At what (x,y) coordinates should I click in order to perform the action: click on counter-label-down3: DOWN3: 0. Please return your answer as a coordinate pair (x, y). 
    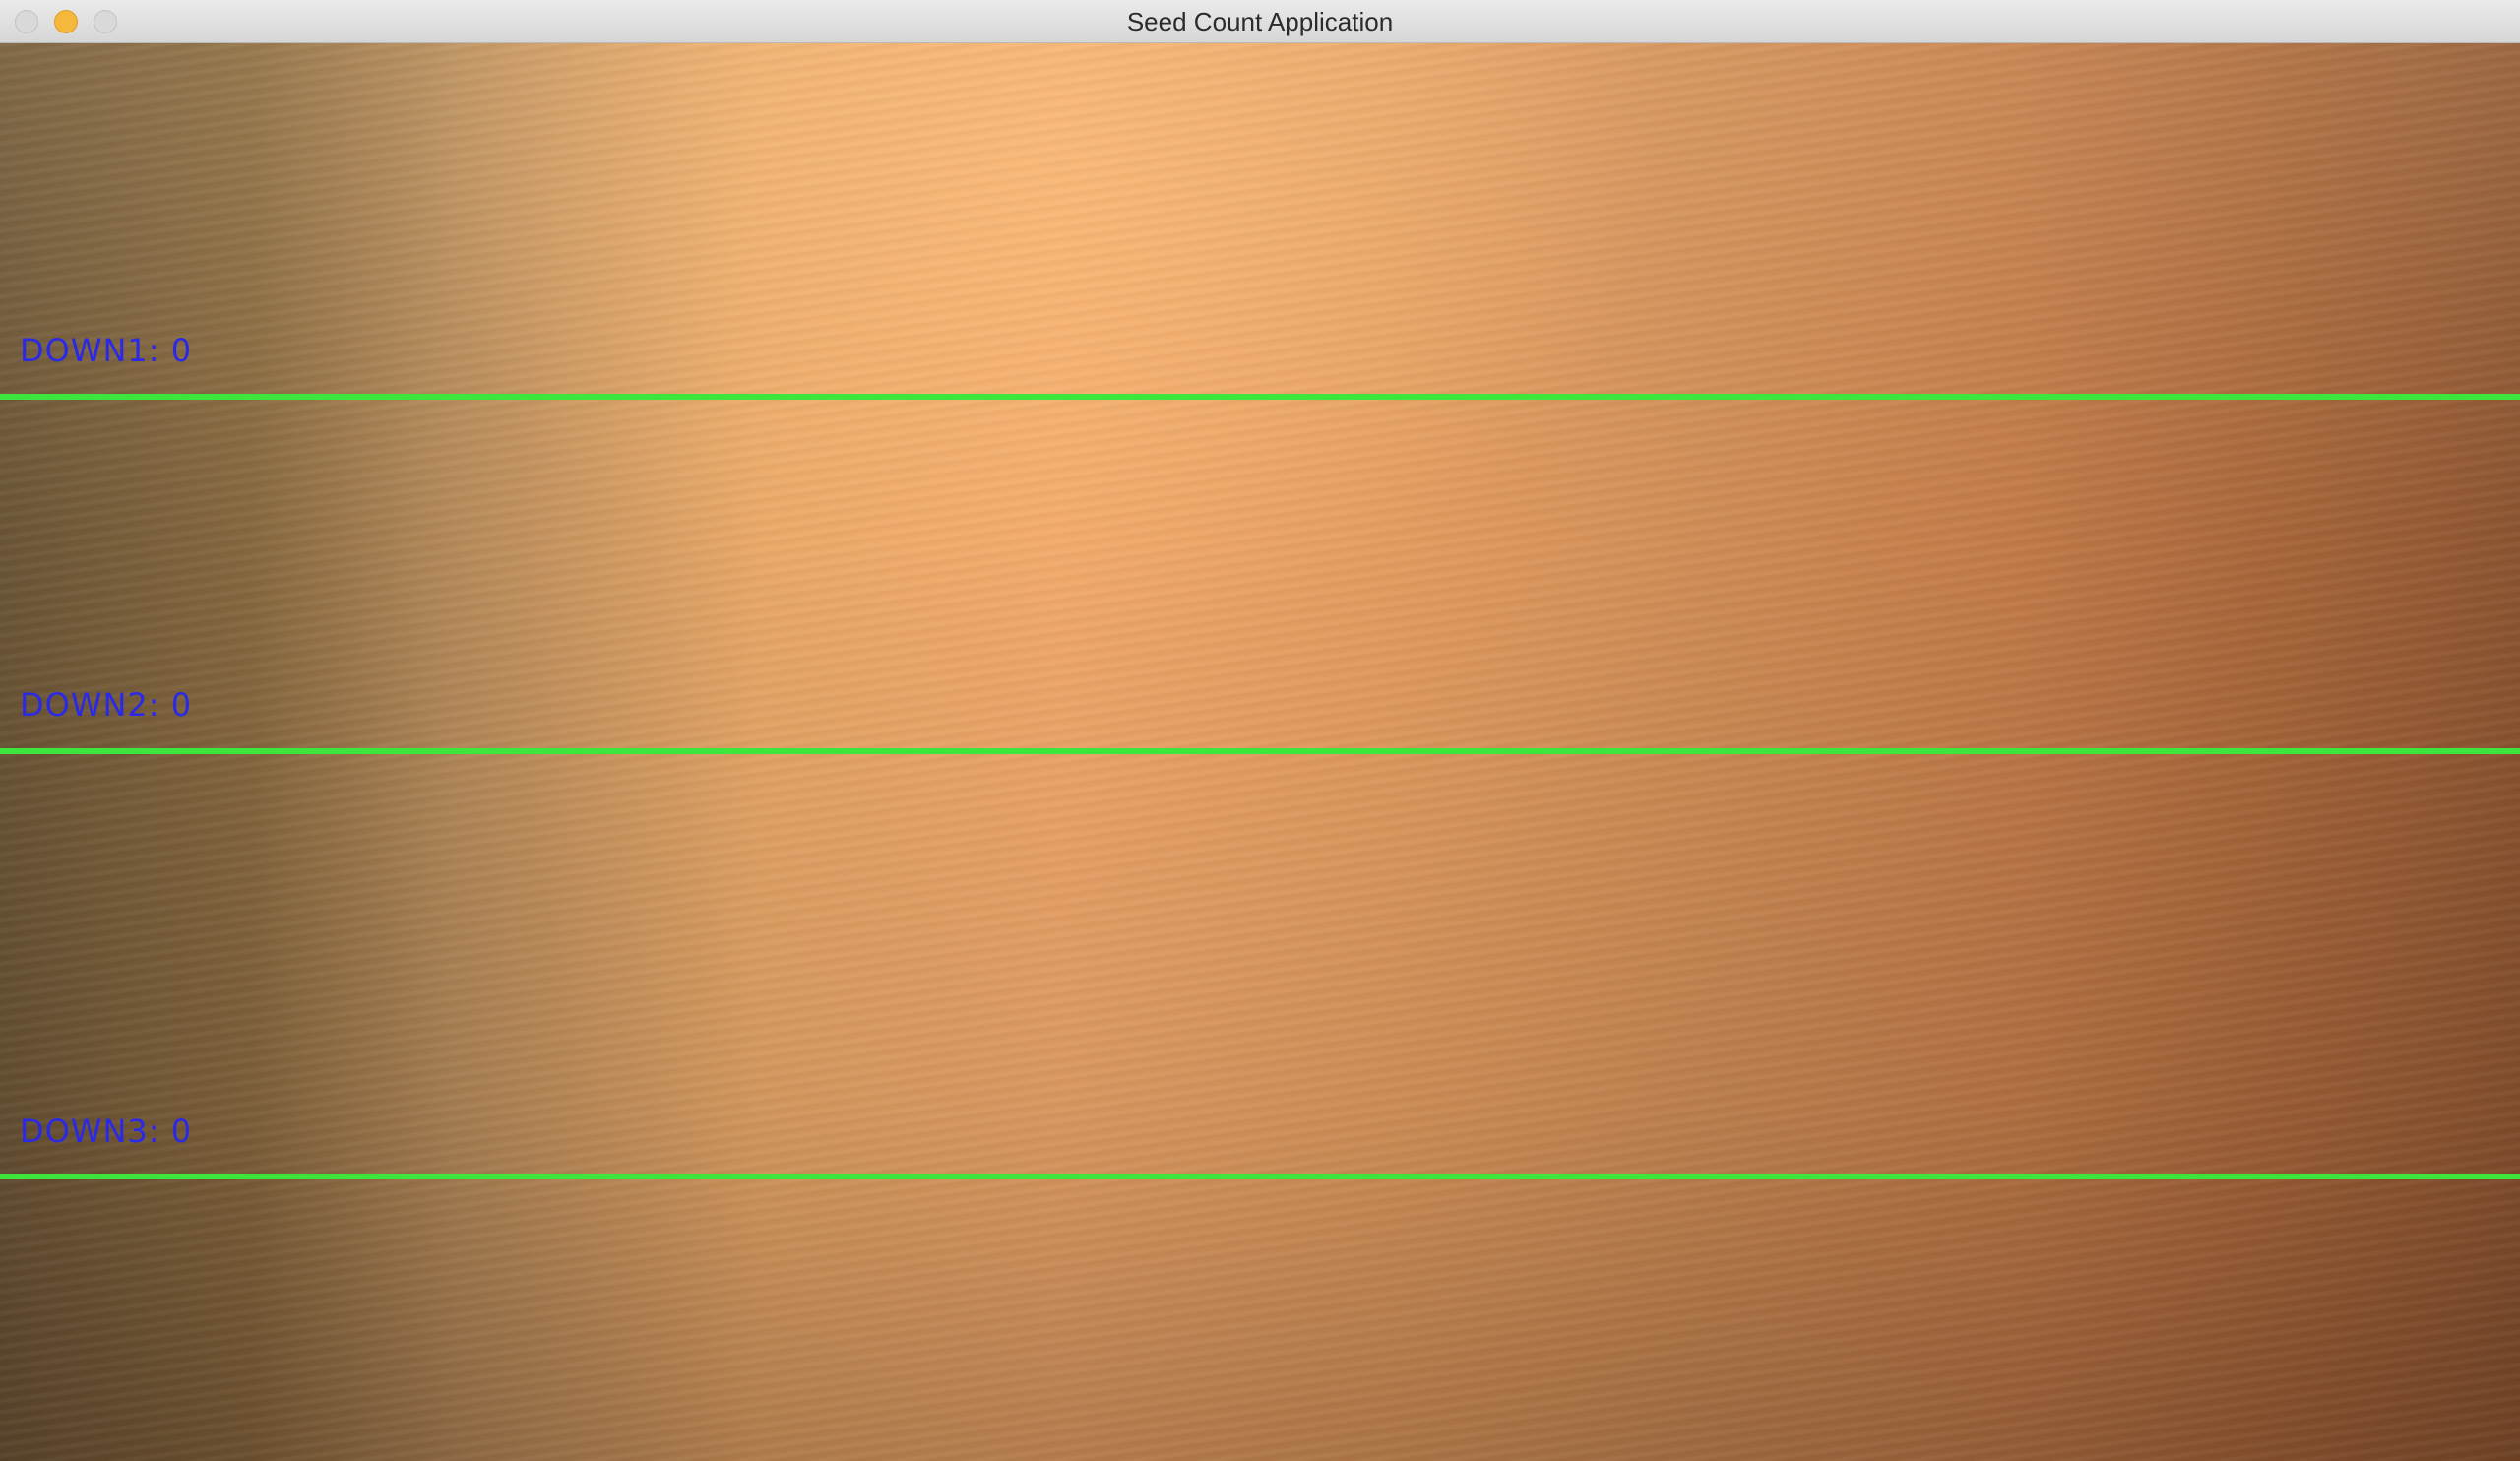
    Looking at the image, I should click on (106, 1131).